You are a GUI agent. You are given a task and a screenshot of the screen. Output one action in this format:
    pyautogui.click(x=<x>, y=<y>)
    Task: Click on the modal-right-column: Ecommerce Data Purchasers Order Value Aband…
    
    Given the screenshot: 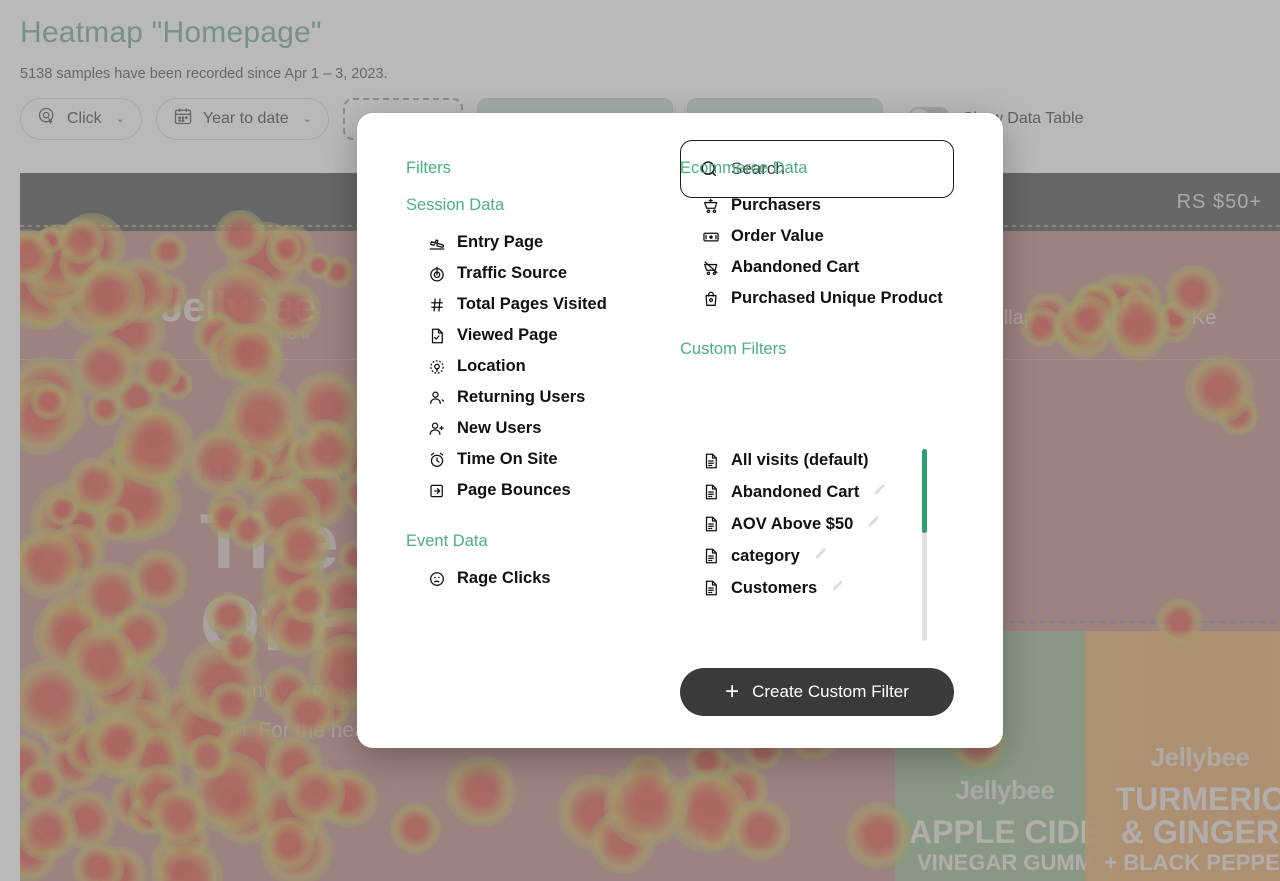 What is the action you would take?
    pyautogui.click(x=820, y=265)
    